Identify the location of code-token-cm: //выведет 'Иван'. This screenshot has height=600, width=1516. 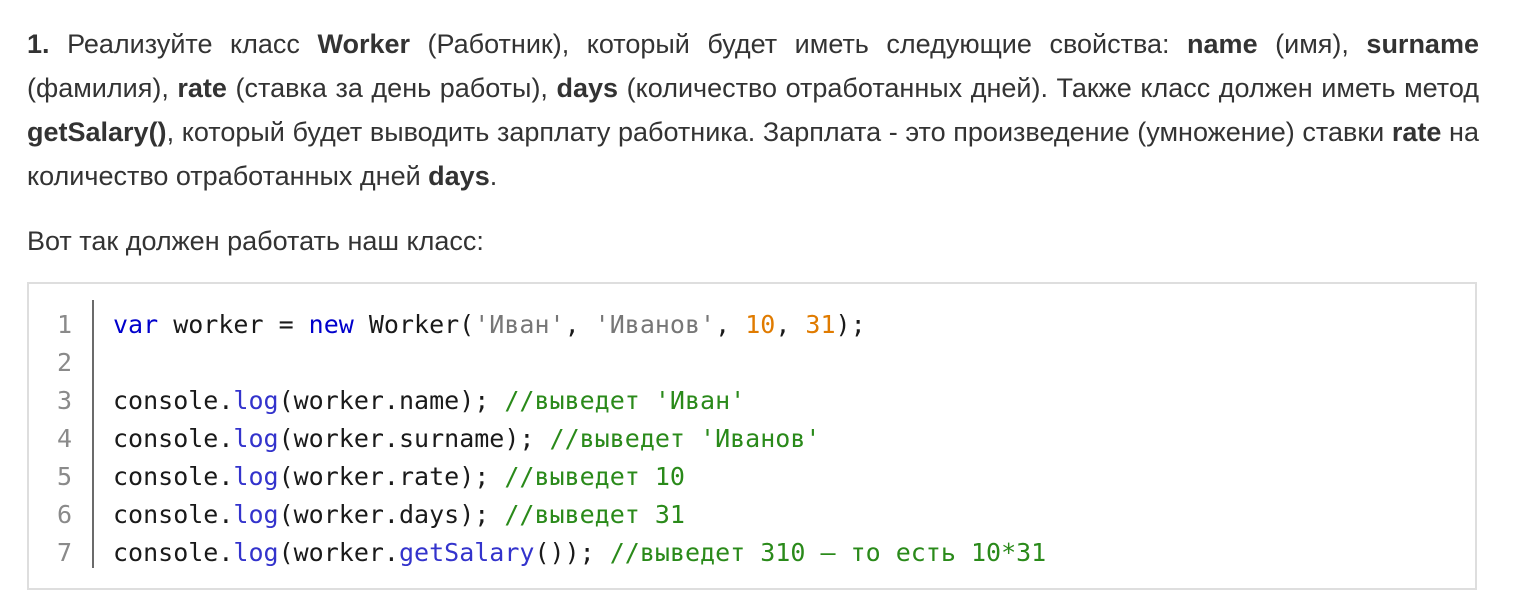
(625, 400).